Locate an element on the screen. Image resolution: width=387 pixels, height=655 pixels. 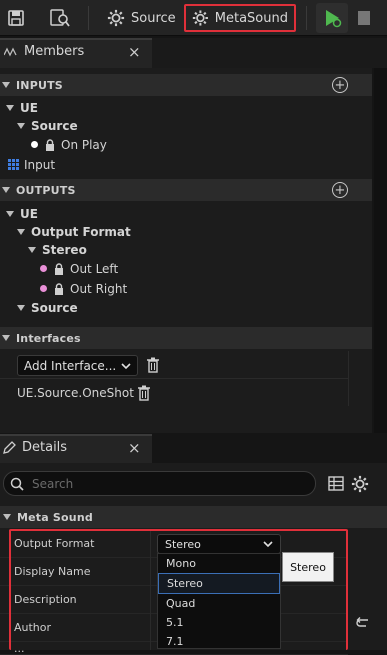
reset-arrow-icon is located at coordinates (363, 624).